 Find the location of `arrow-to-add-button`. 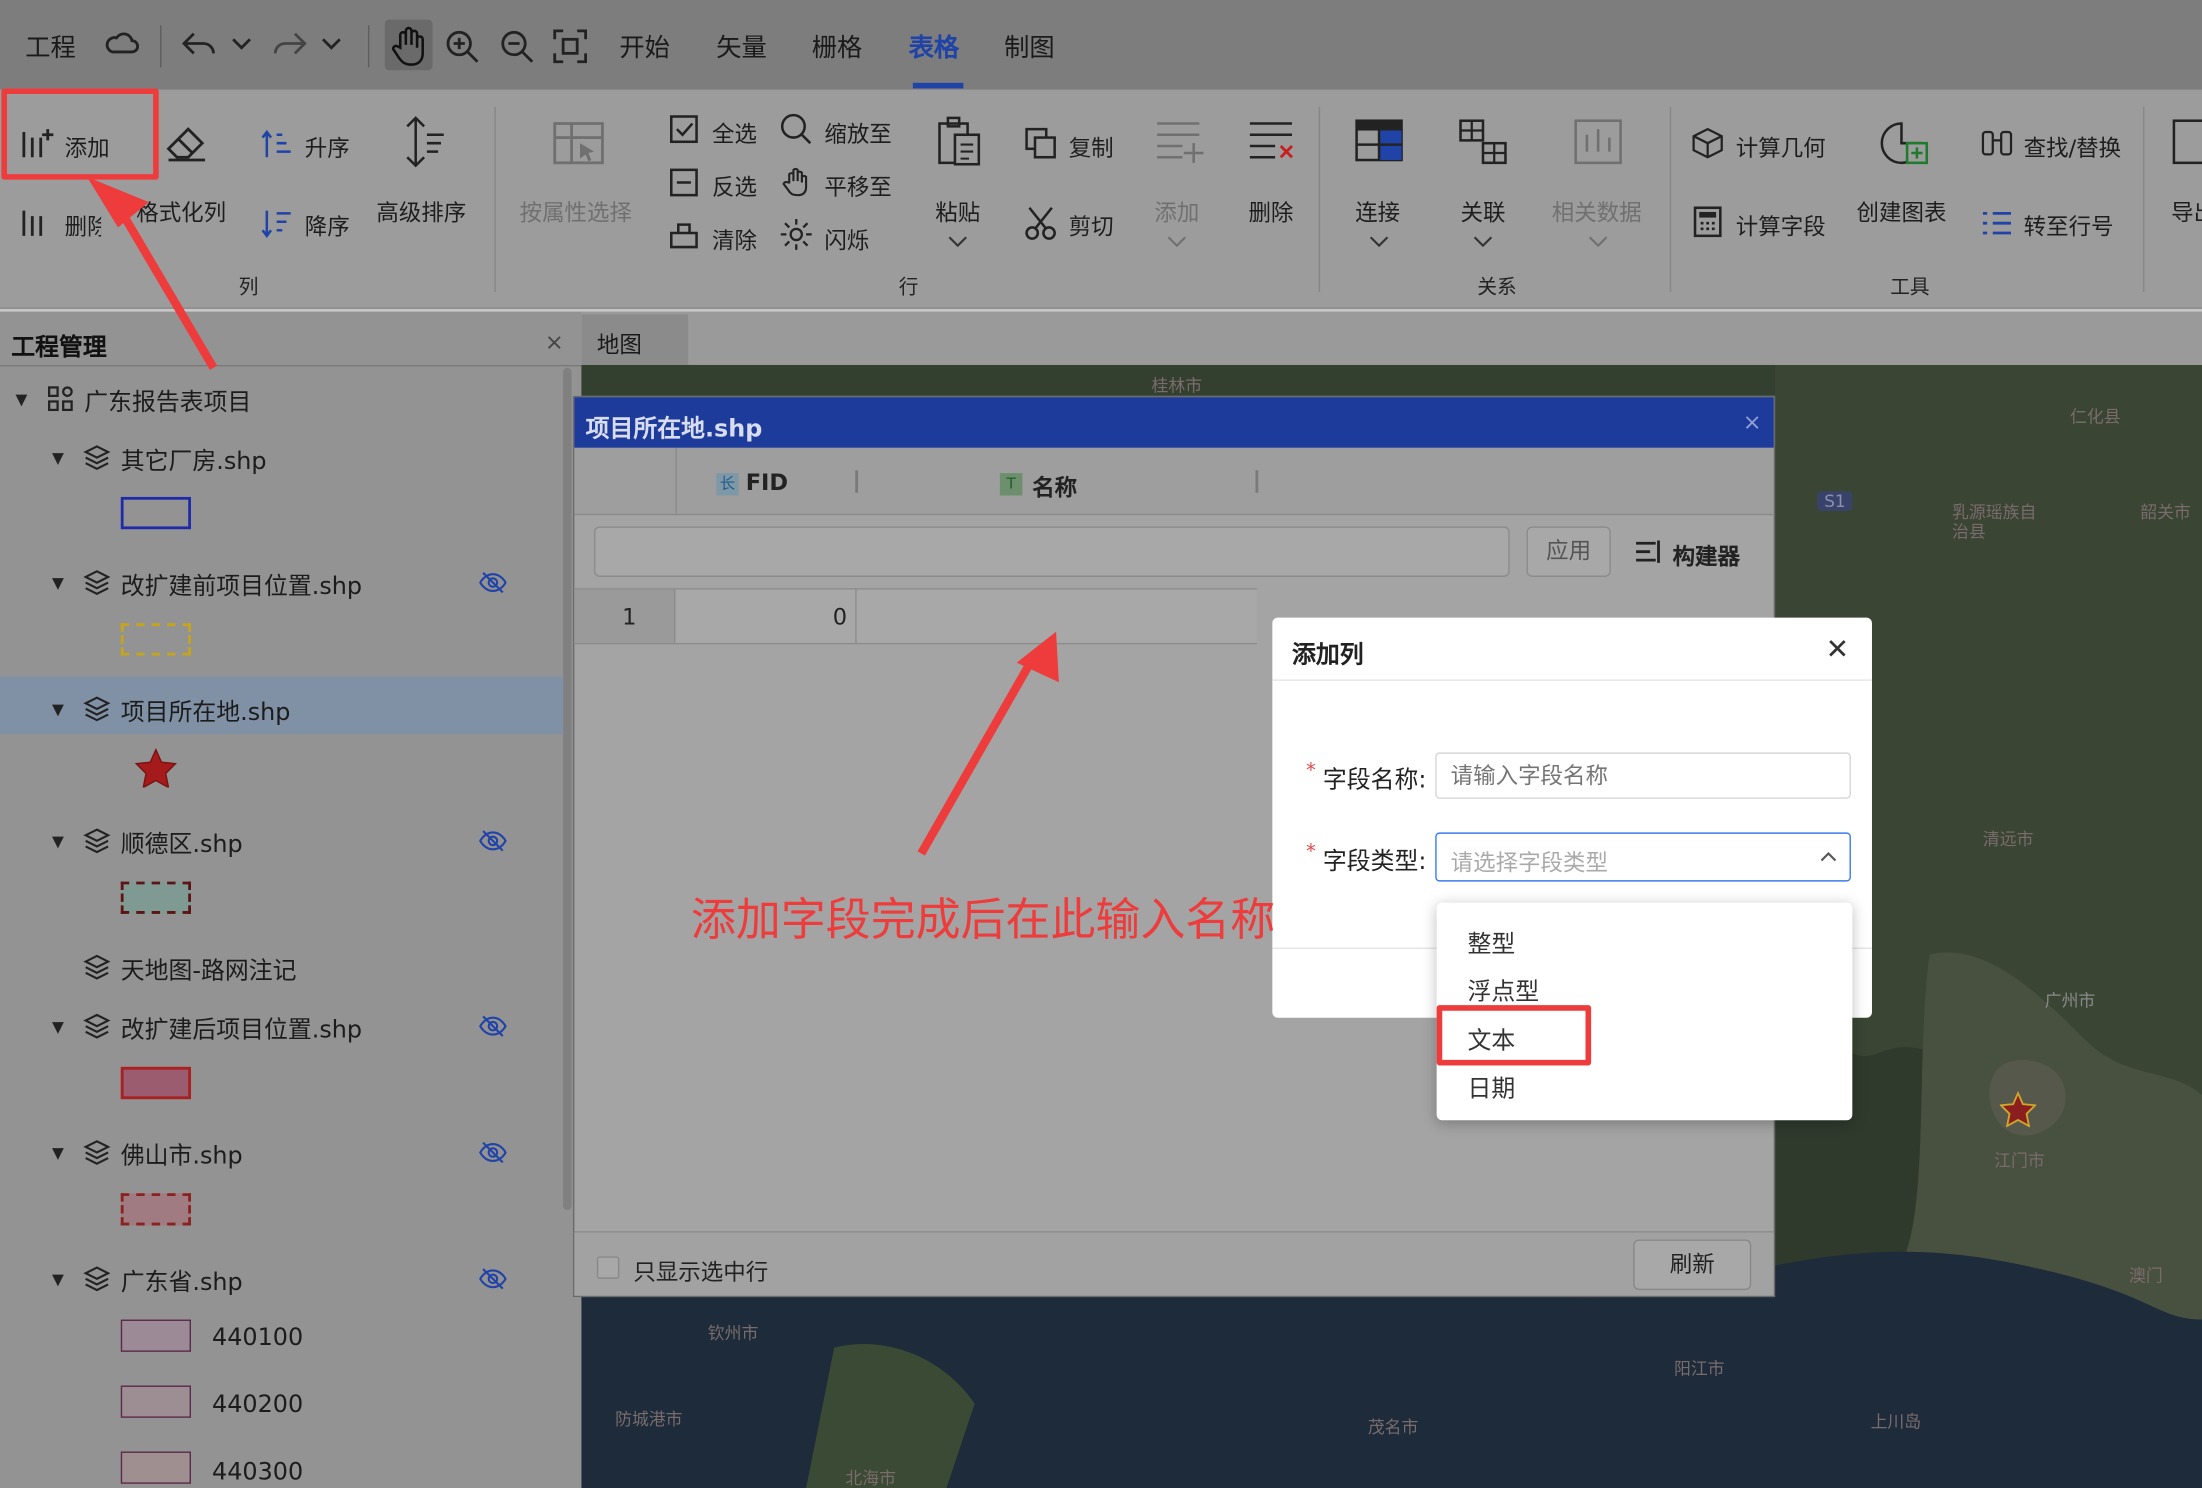

arrow-to-add-button is located at coordinates (167, 289).